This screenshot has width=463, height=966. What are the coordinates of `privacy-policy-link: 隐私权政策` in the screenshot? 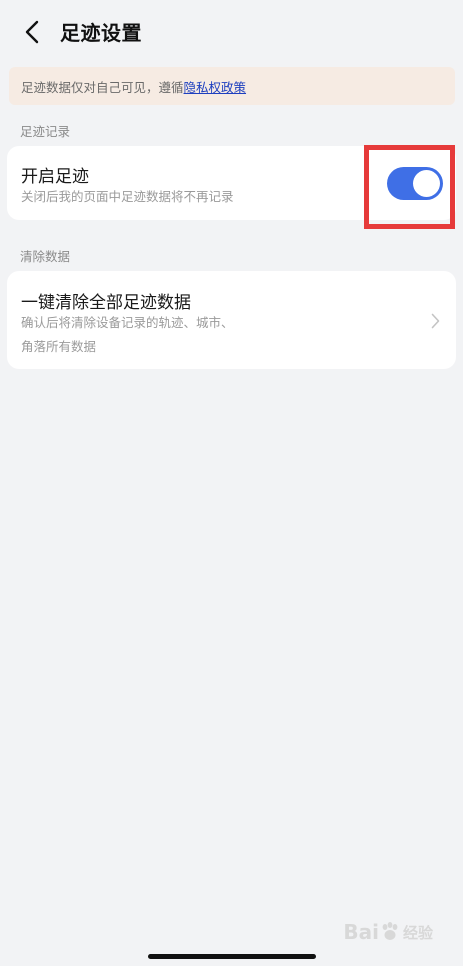 It's located at (215, 86).